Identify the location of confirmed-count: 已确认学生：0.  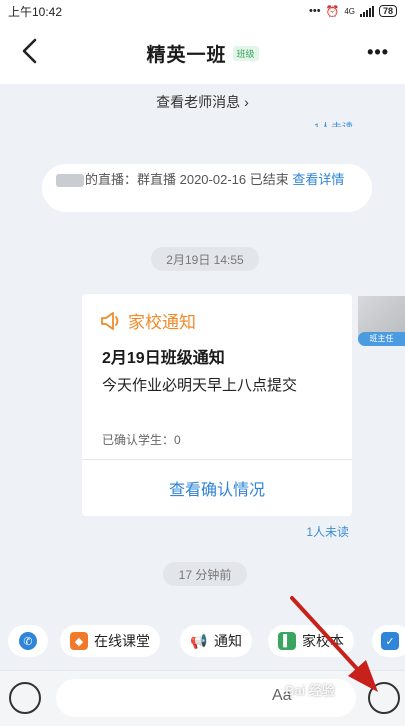
(141, 440).